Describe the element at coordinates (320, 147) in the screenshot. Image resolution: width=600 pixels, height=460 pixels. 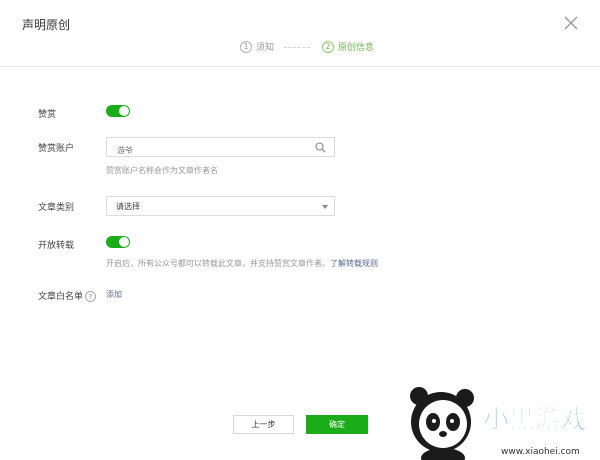
I see `search-icon` at that location.